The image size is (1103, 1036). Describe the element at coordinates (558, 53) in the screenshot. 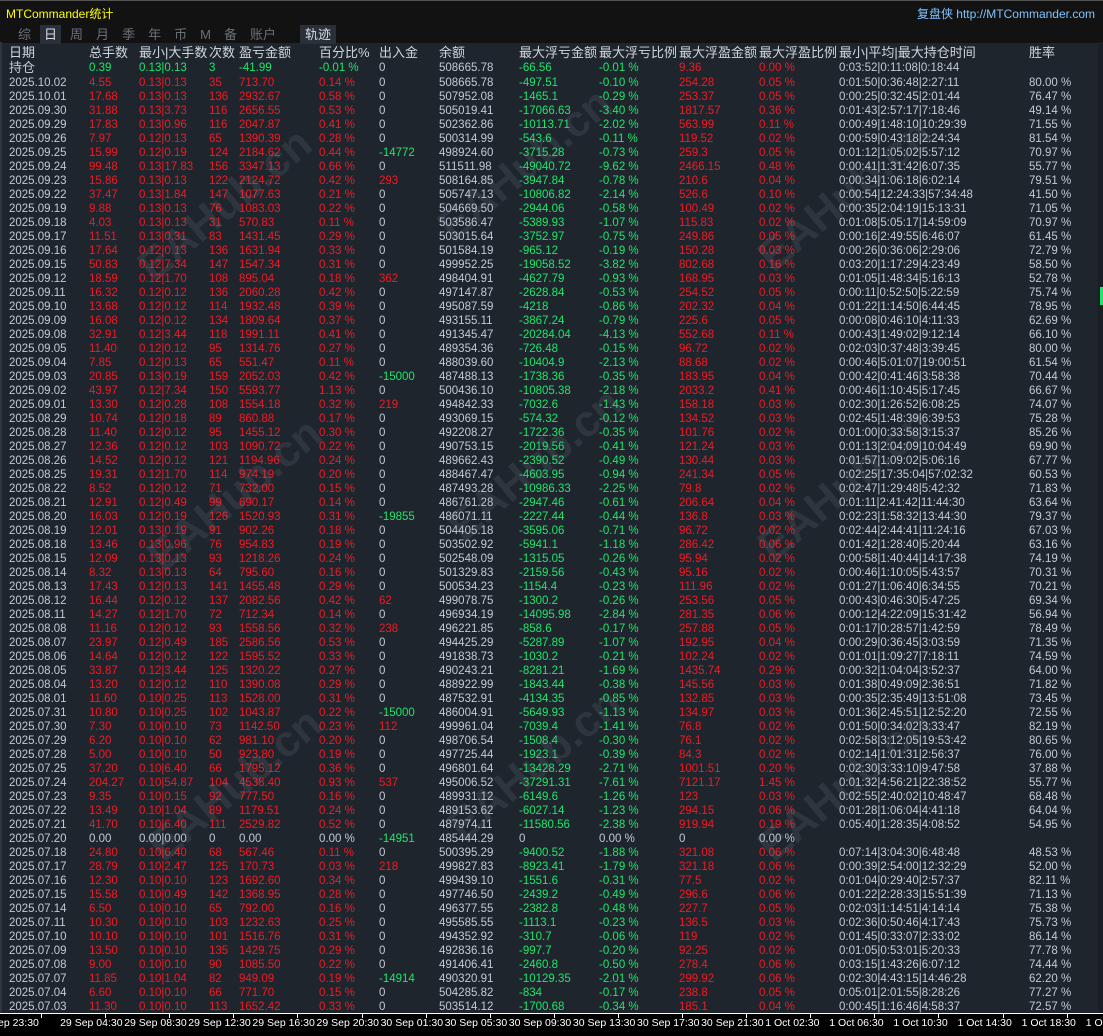

I see `header-max-drawdown: 最大浮亏金额` at that location.